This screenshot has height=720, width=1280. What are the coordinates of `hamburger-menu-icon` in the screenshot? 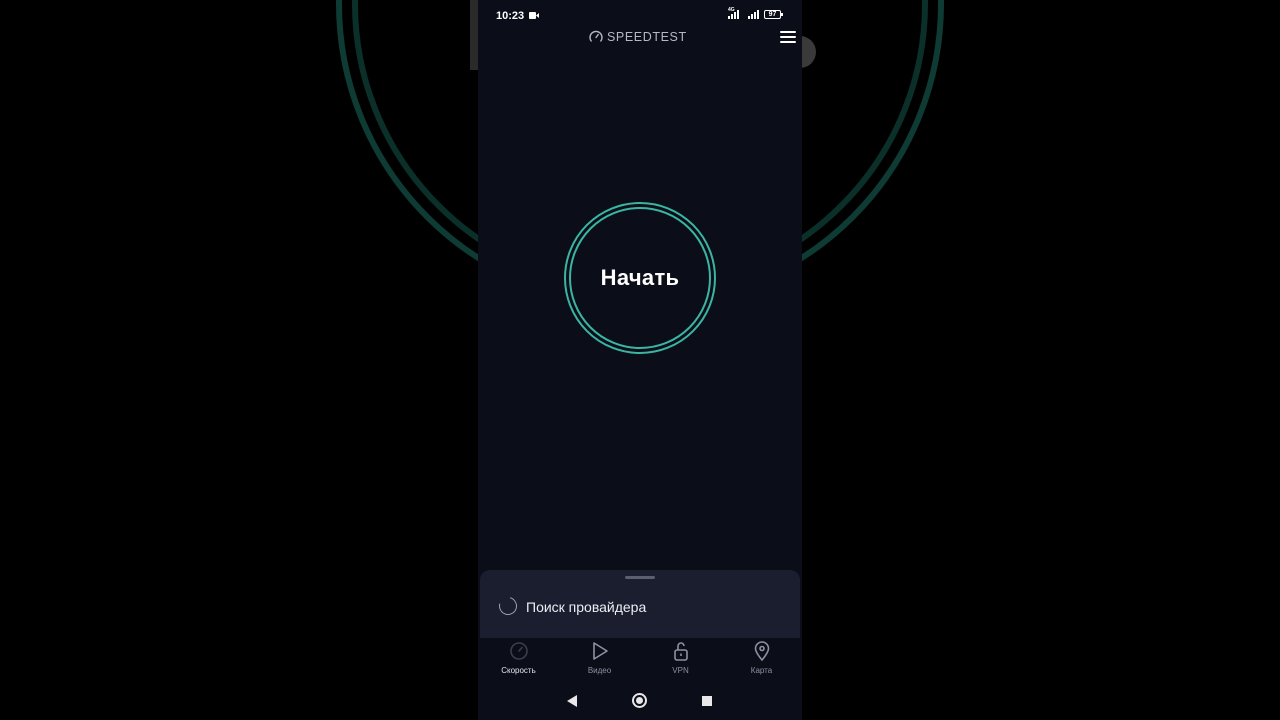 It's located at (788, 37).